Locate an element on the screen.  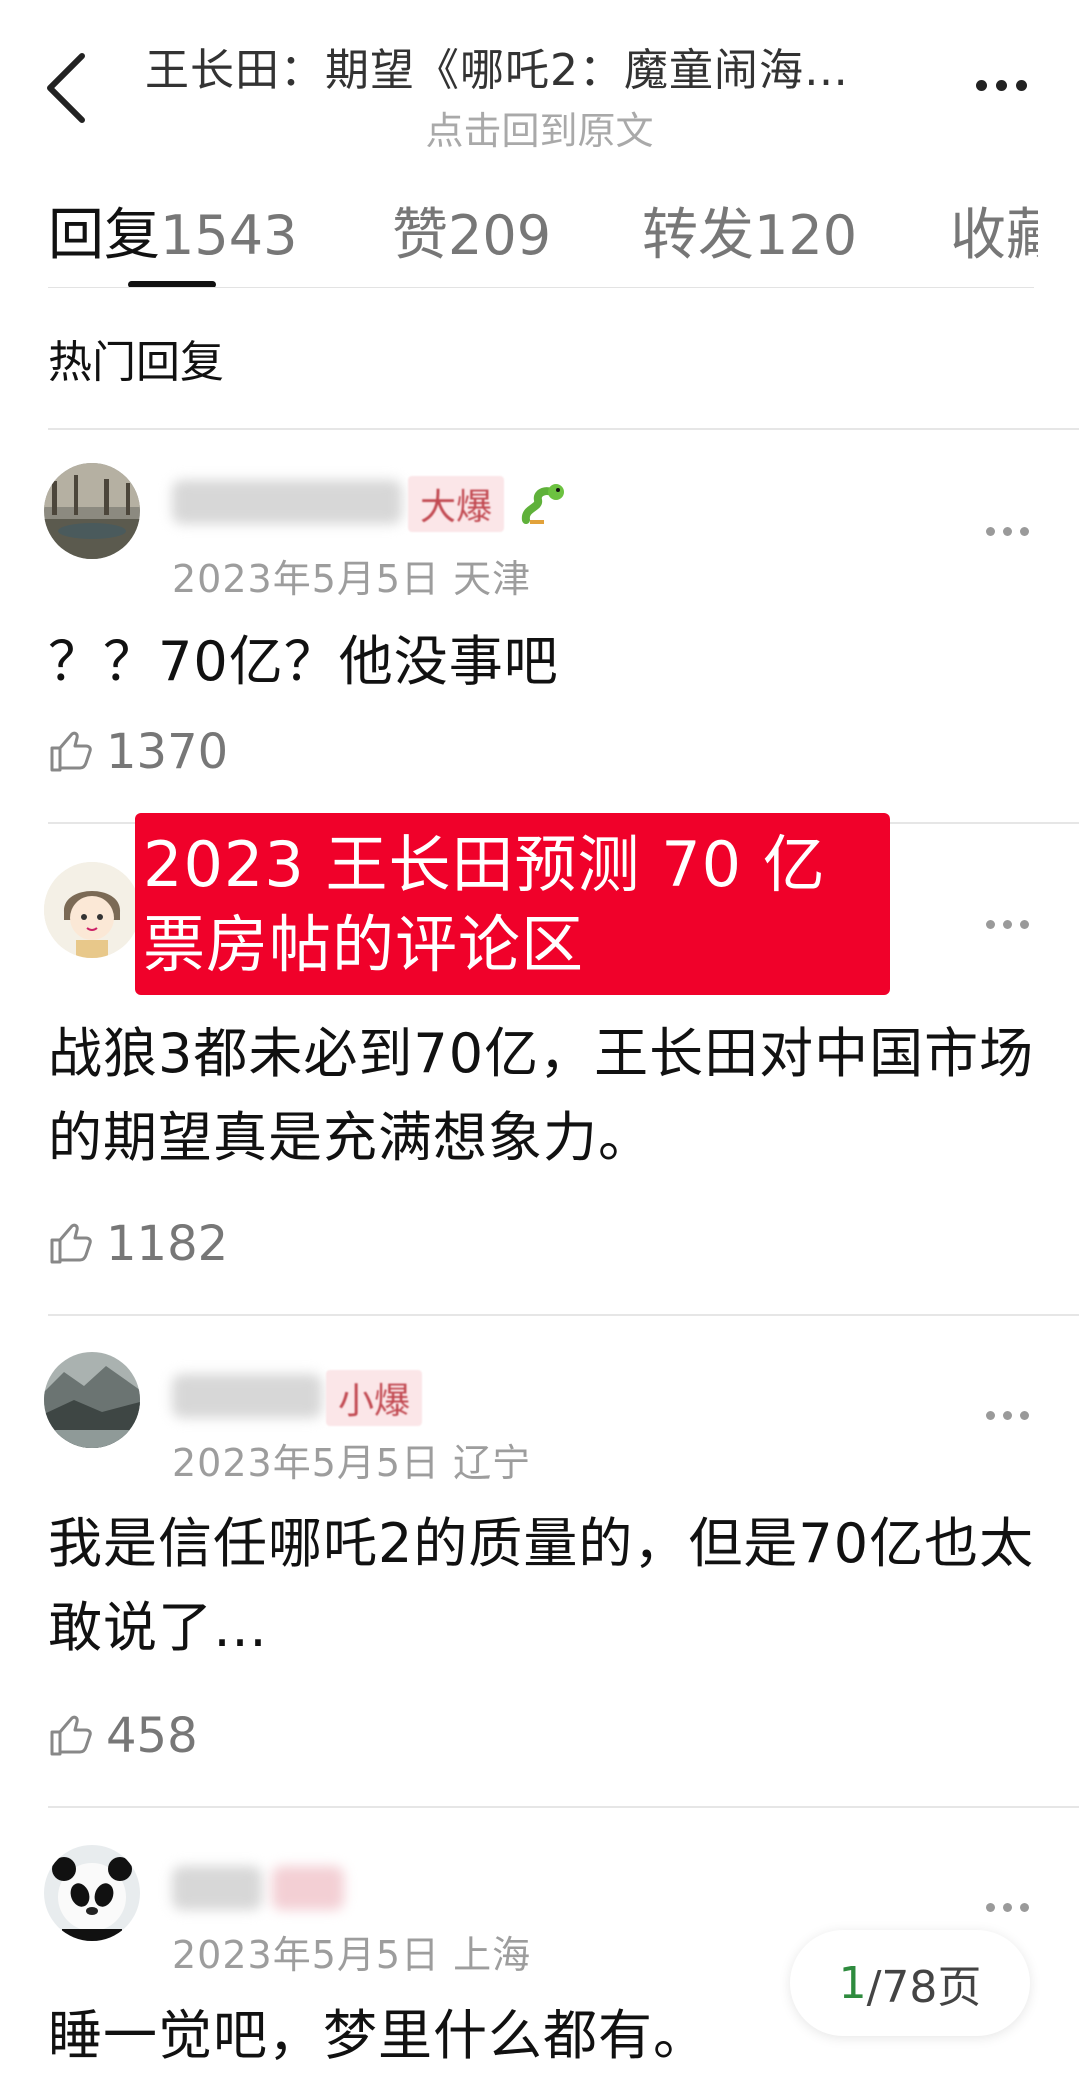
tab-reposts-count: 120 is located at coordinates (806, 232).